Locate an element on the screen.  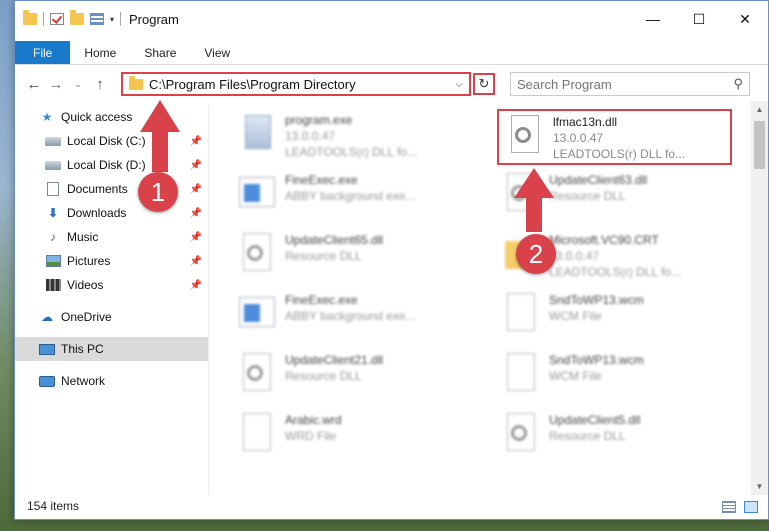
details-view-icon is located at coordinates (729, 507).